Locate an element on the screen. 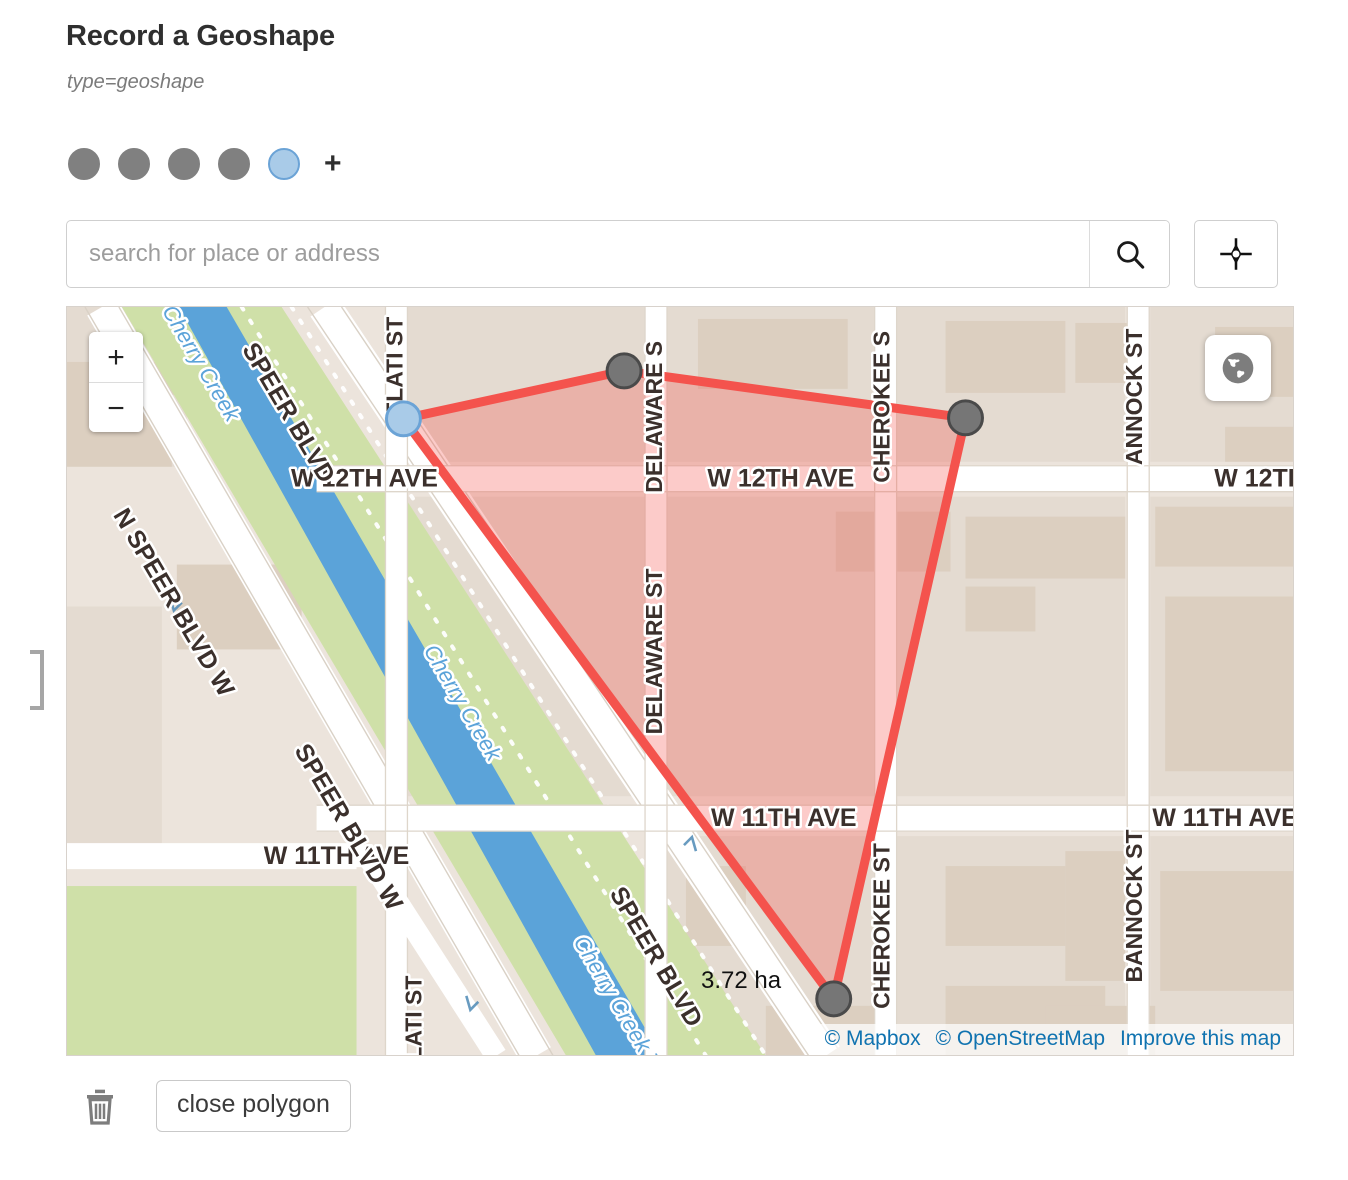 The height and width of the screenshot is (1180, 1348). point-stepper: + is located at coordinates (205, 164).